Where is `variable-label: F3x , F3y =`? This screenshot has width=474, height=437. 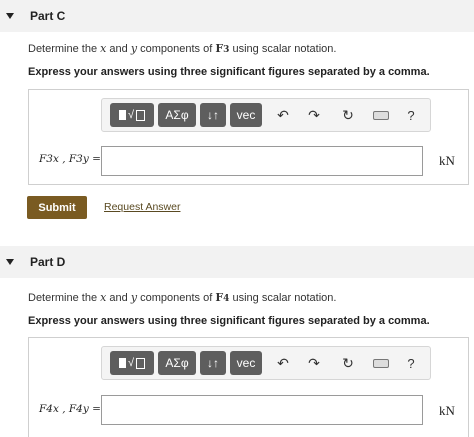
variable-label: F3x , F3y = is located at coordinates (70, 159).